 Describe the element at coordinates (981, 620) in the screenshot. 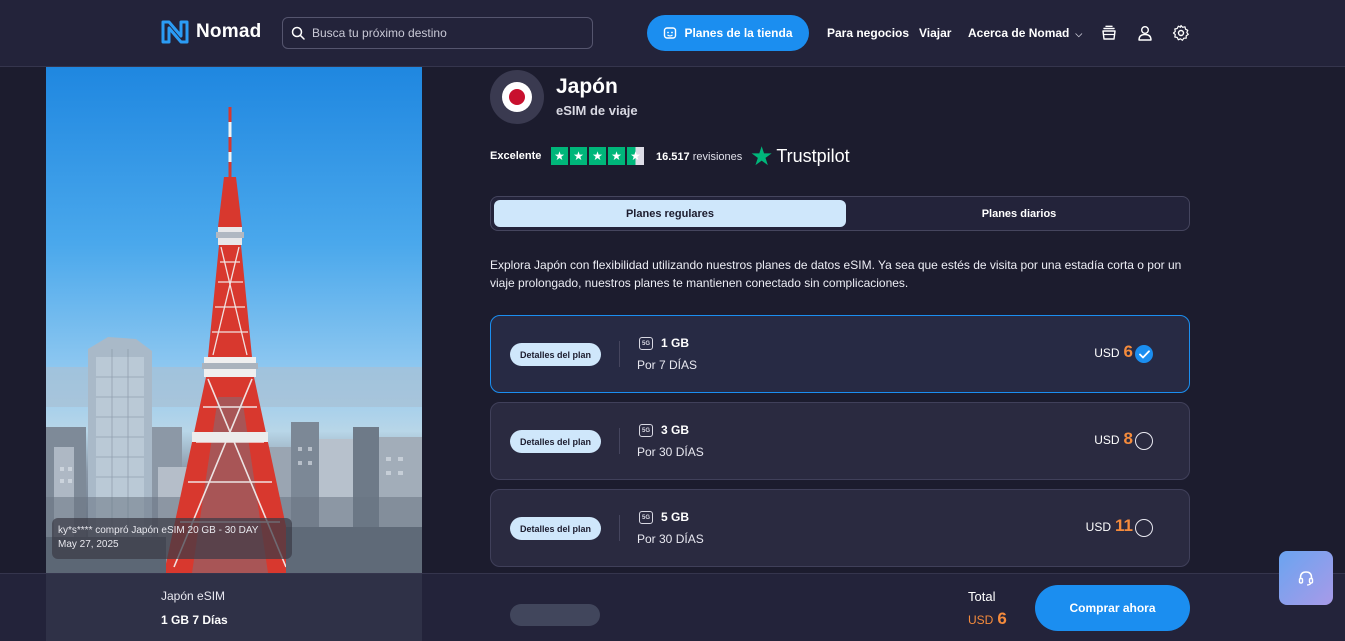

I see `checkout-currency: USD` at that location.